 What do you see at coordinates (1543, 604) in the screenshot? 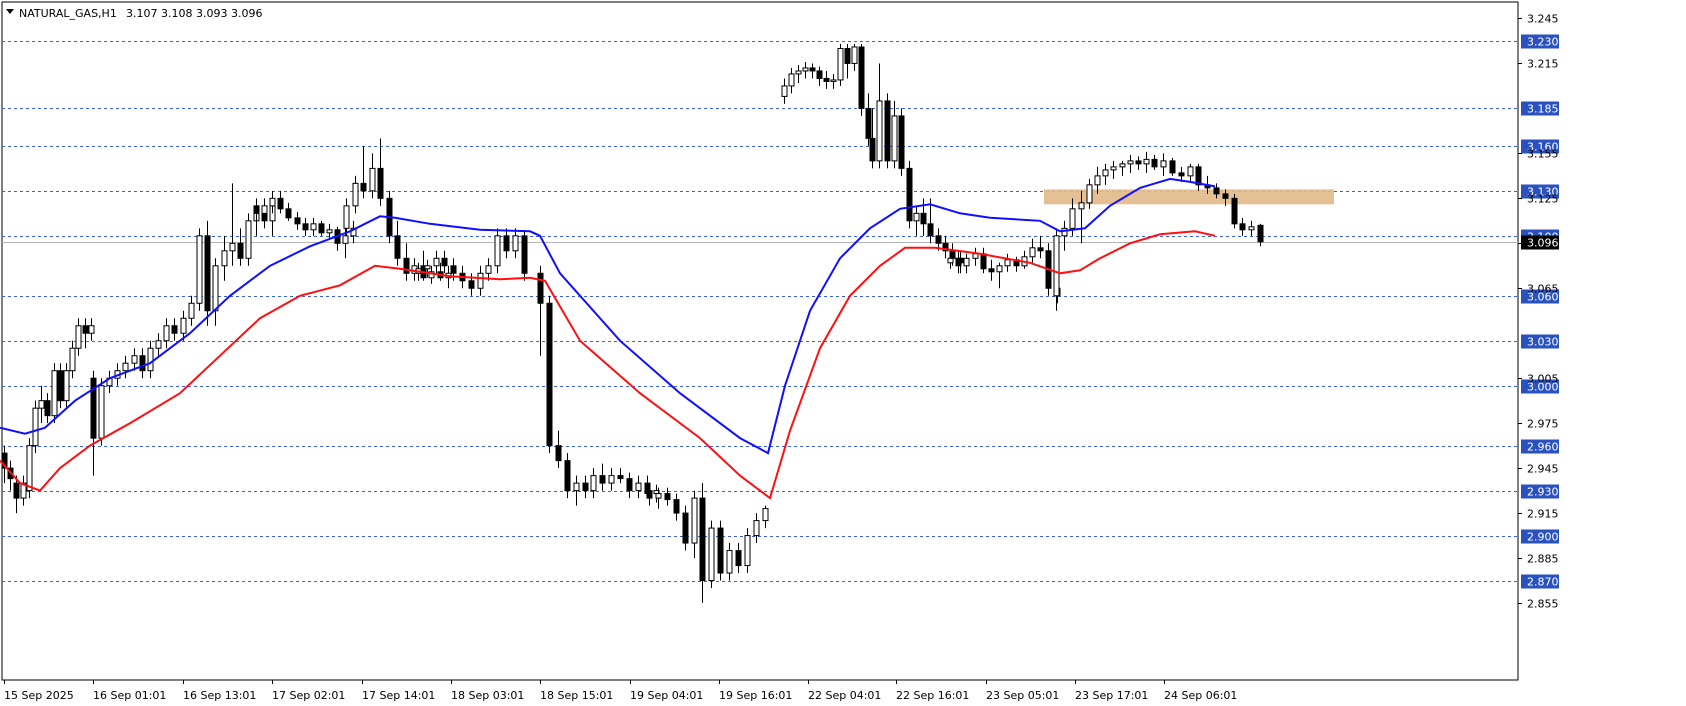
I see `y-tick-label: 2.855` at bounding box center [1543, 604].